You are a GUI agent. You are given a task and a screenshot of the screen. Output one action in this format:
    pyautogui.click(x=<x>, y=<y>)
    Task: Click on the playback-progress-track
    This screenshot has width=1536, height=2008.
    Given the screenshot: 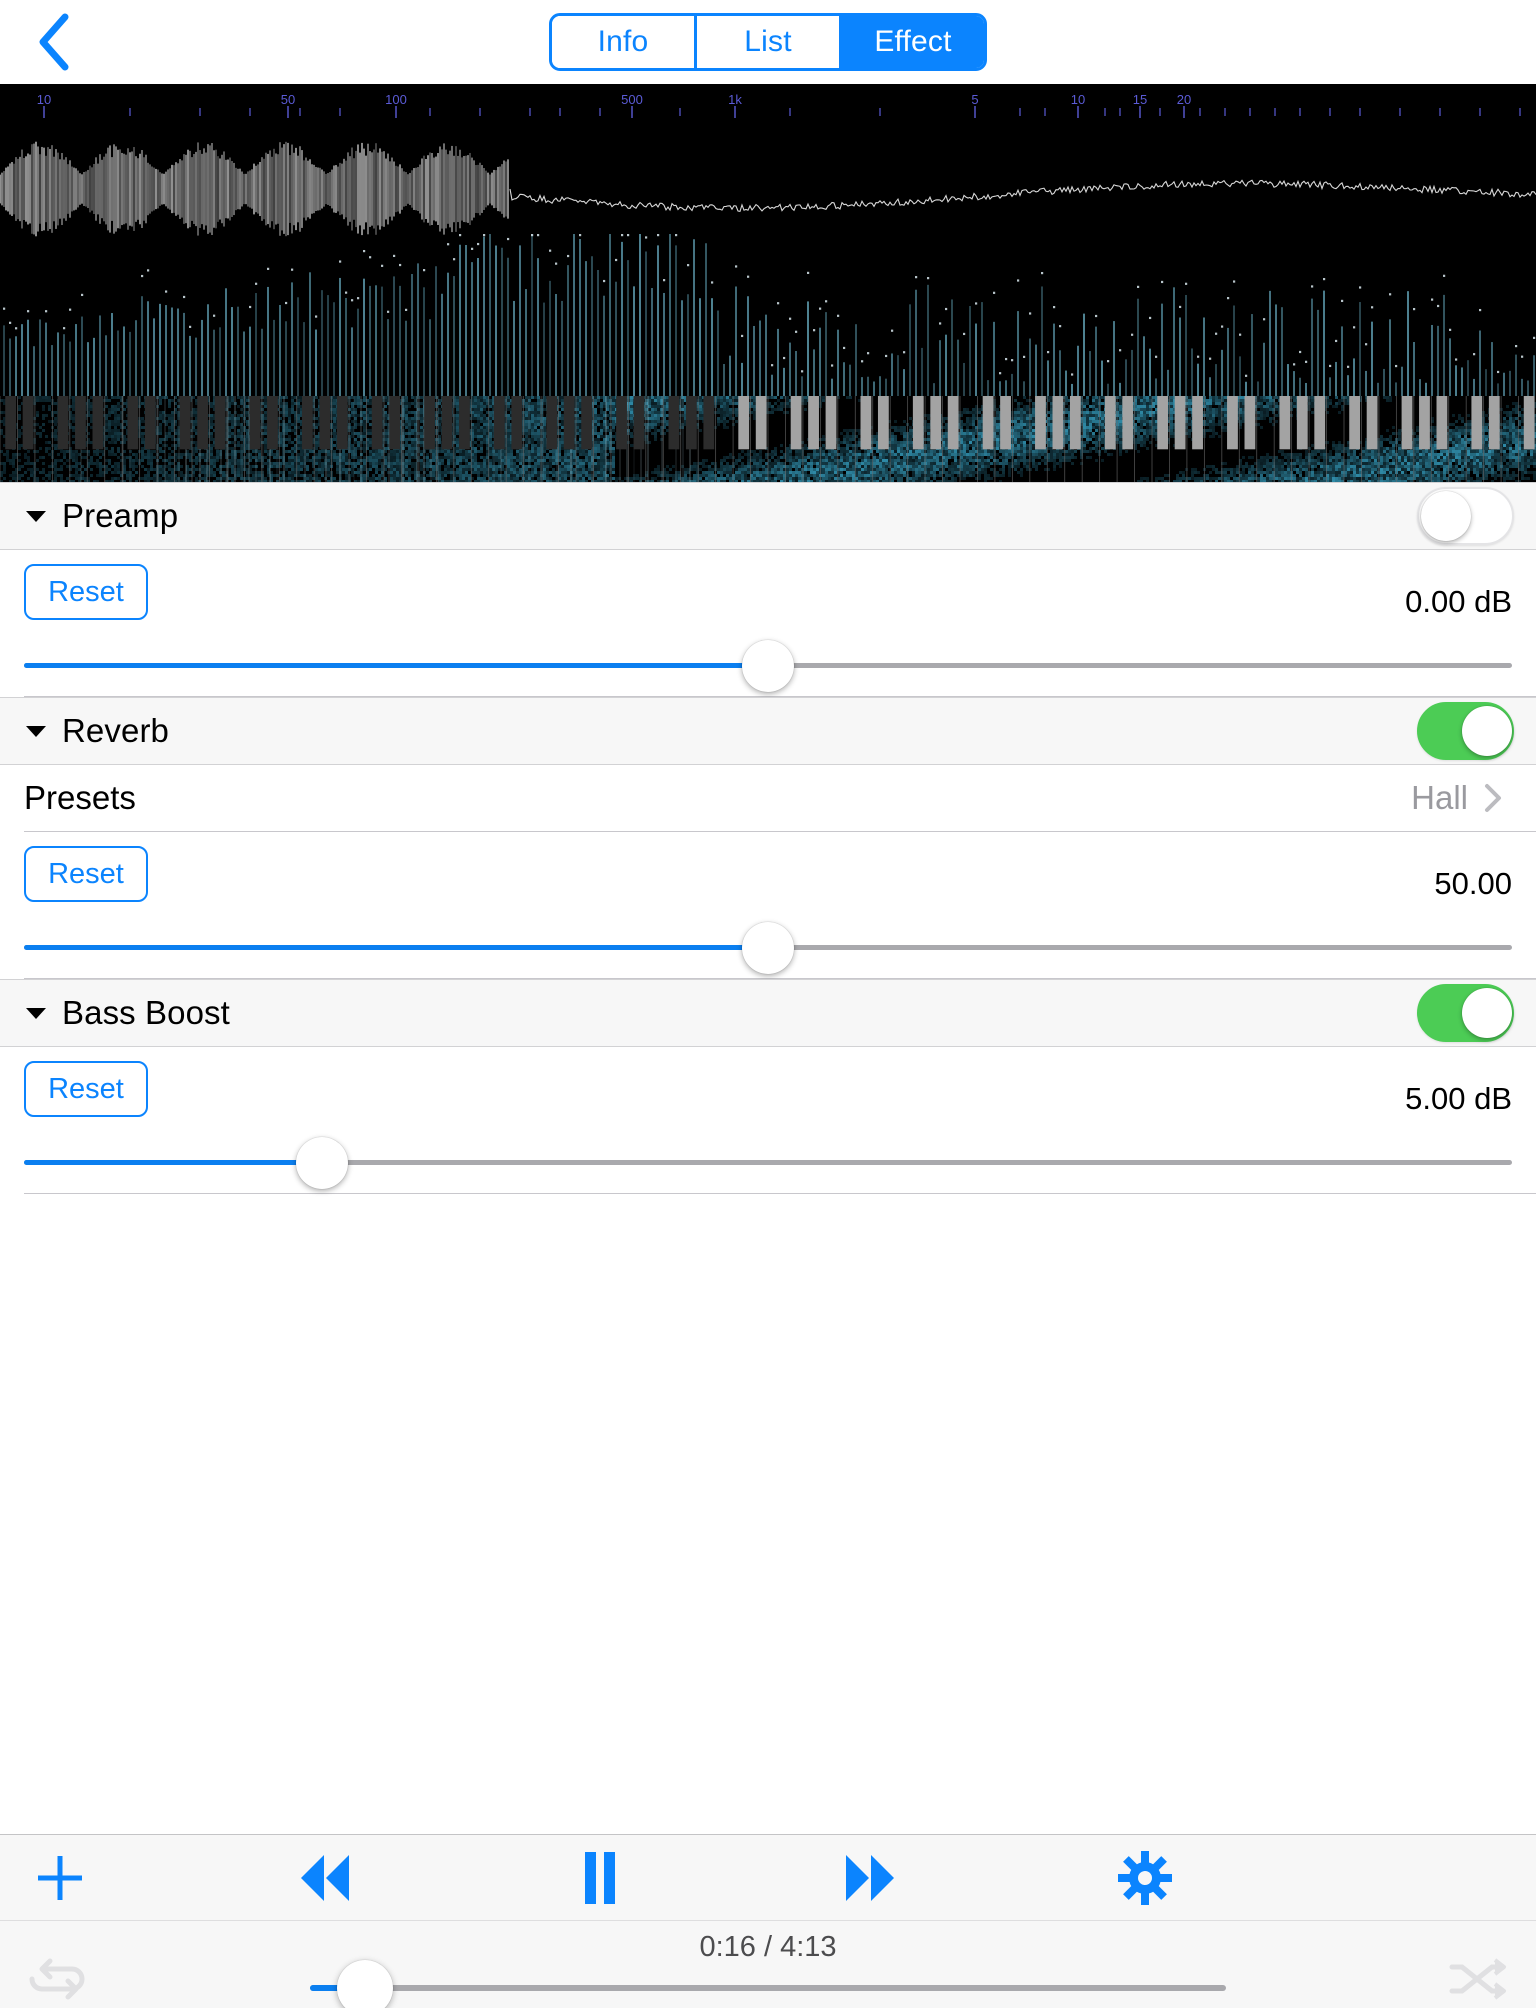 What is the action you would take?
    pyautogui.click(x=768, y=1984)
    